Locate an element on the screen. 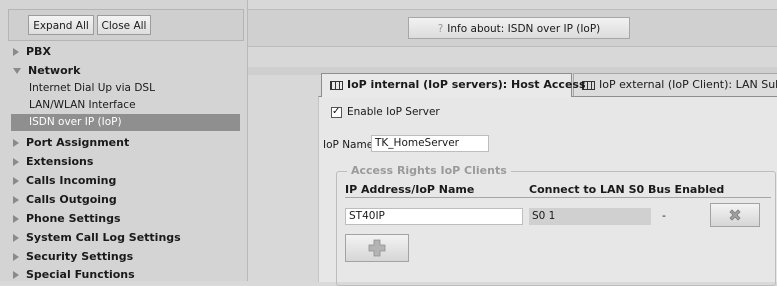 This screenshot has width=777, height=286. sidebar-toolbar: Expand All Close All is located at coordinates (126, 25).